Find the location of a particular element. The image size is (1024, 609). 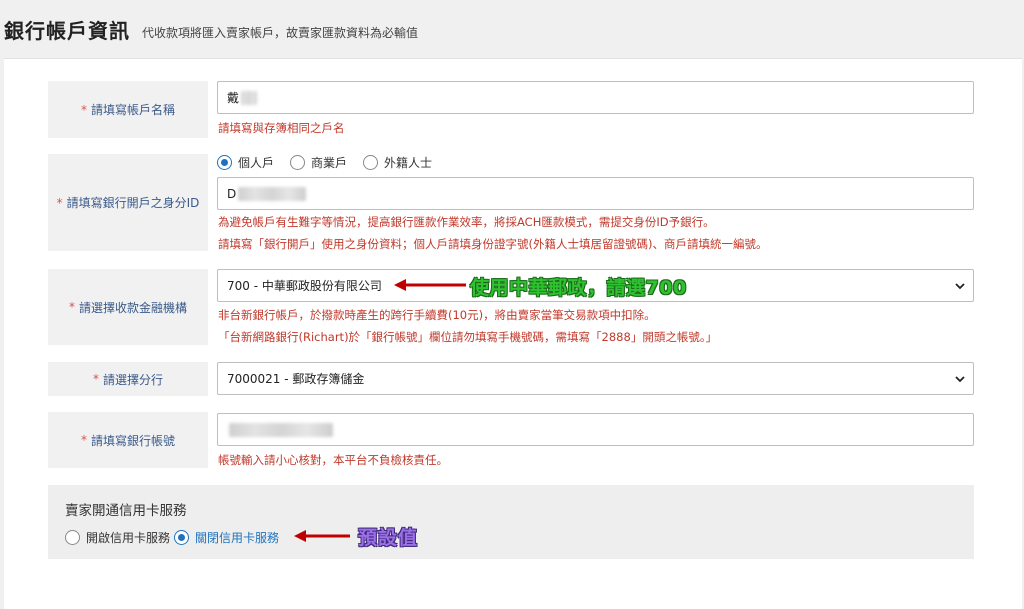

page-header: 銀行帳戶資訊 代收款項將匯入賣家帳戶，故賣家匯款資料為必輸值 is located at coordinates (512, 29).